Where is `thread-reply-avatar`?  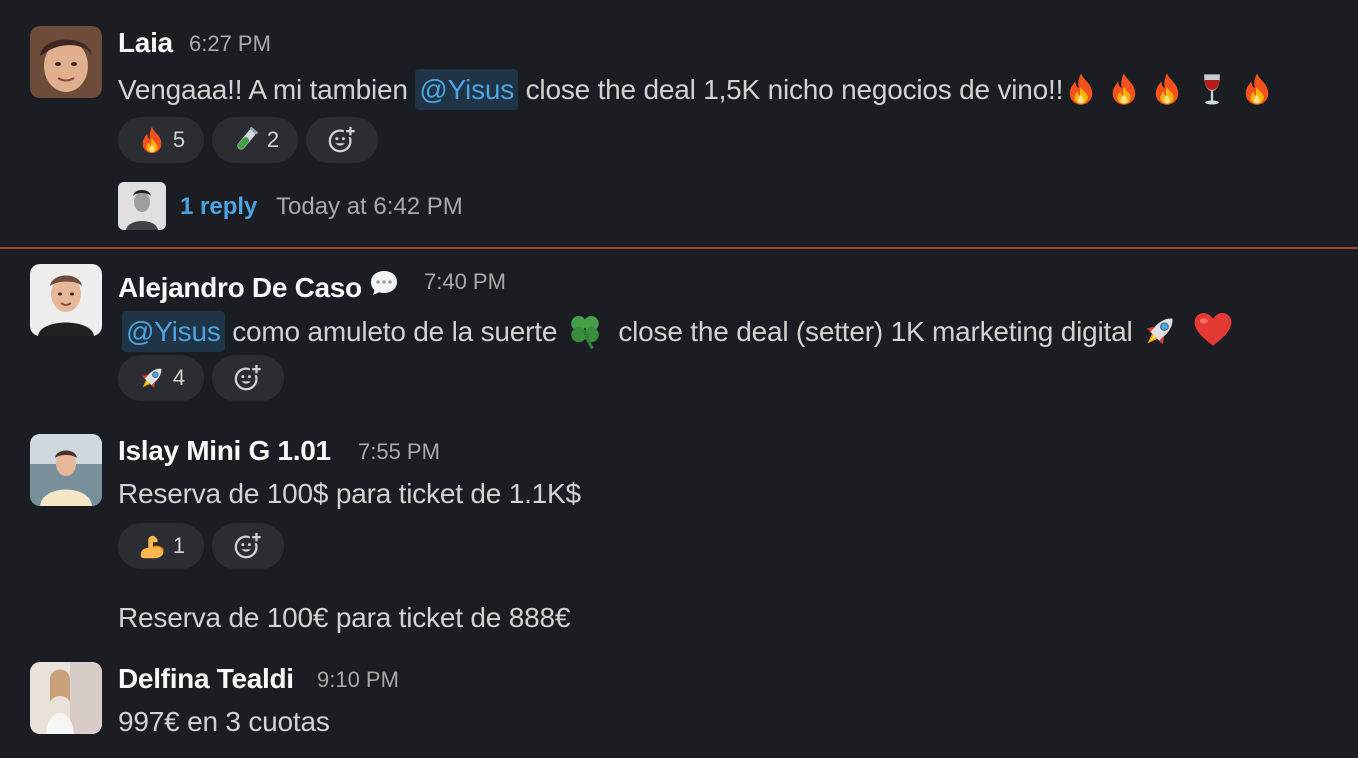
thread-reply-avatar is located at coordinates (142, 206).